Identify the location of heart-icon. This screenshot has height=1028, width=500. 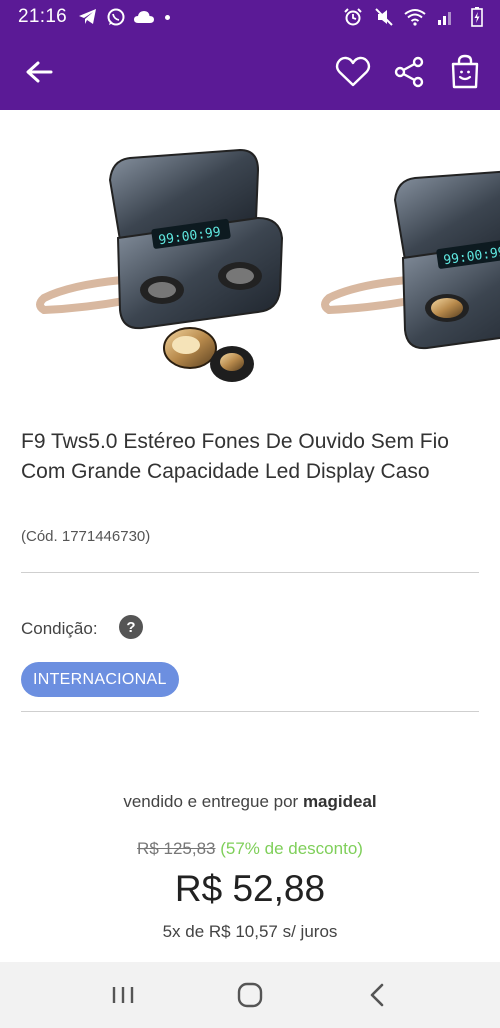
(353, 72).